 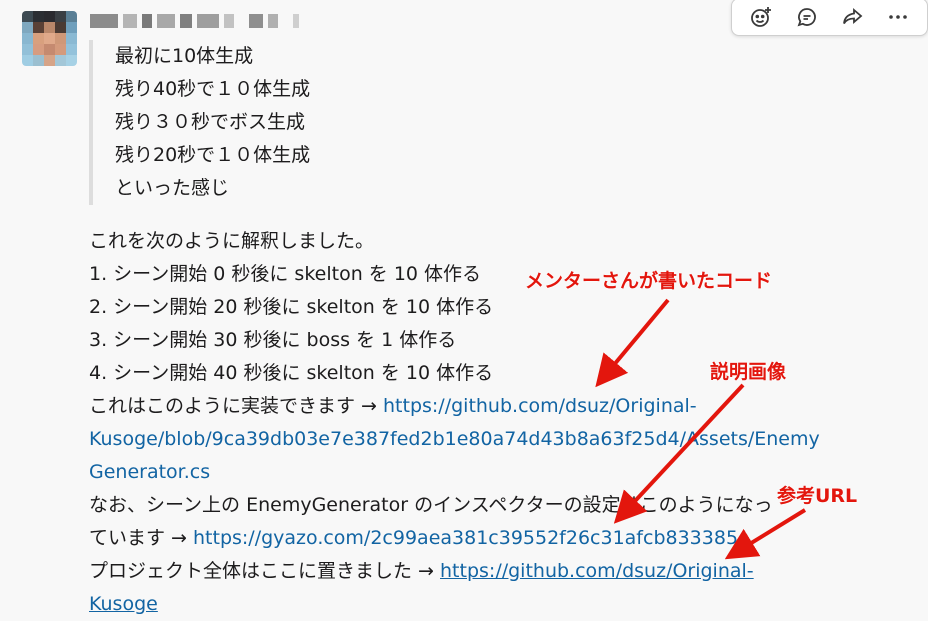 I want to click on annotation-reference-url: 参考URL, so click(x=817, y=496).